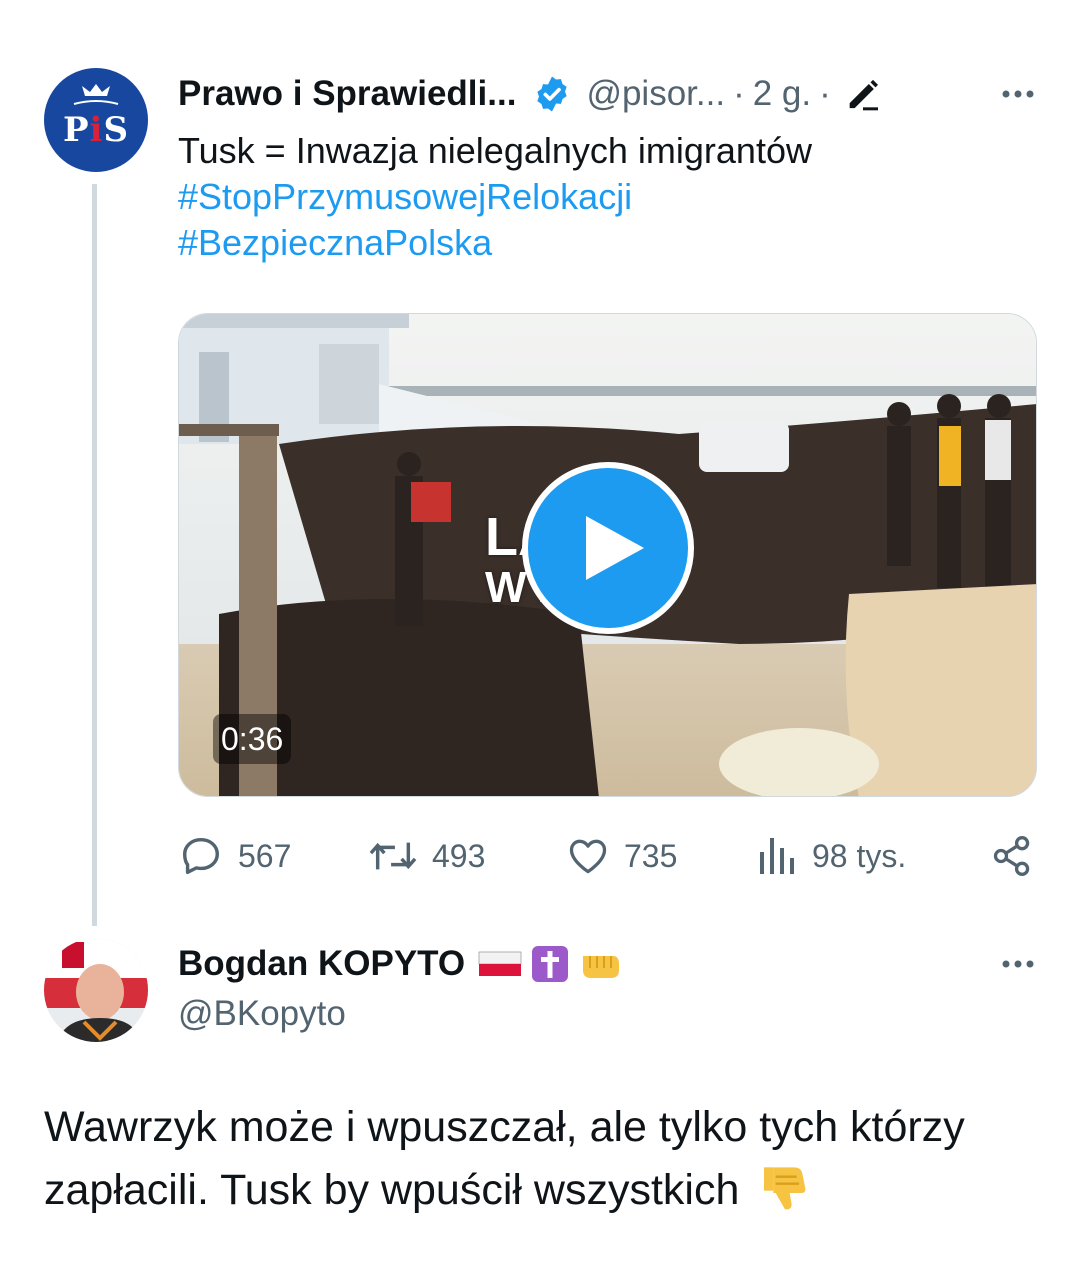 The width and height of the screenshot is (1080, 1267). Describe the element at coordinates (321, 964) in the screenshot. I see `reply-author-name: Bogdan KOPYTO` at that location.